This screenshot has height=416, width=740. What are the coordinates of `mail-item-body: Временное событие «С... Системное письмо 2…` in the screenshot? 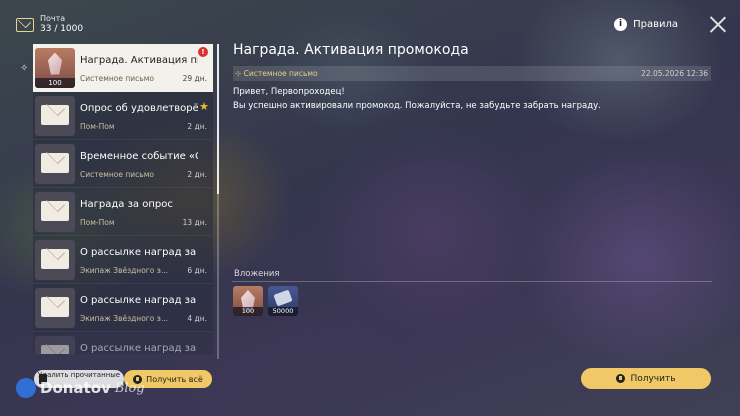 It's located at (144, 163).